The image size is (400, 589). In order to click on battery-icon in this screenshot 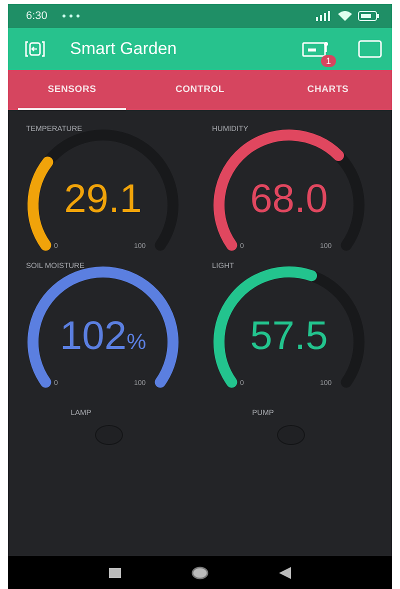, I will do `click(369, 16)`.